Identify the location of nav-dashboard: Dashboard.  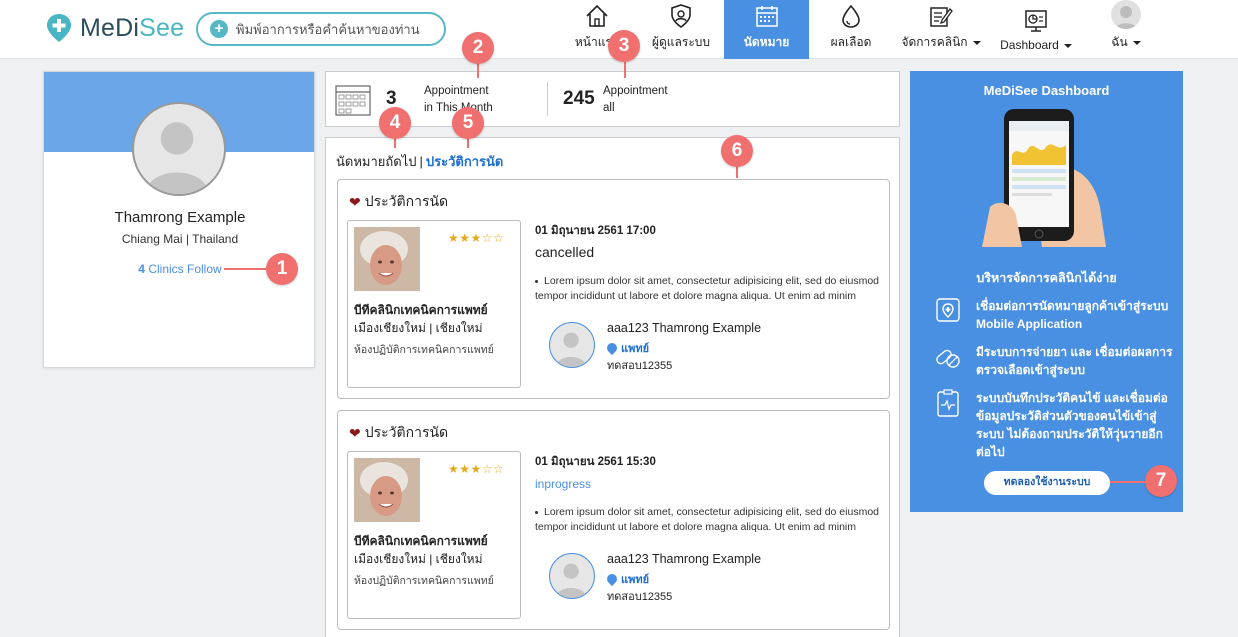
(1036, 29).